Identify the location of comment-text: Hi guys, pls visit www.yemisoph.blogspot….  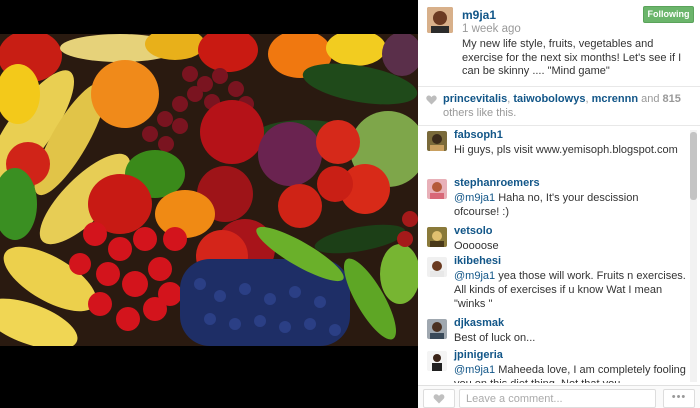
(570, 150).